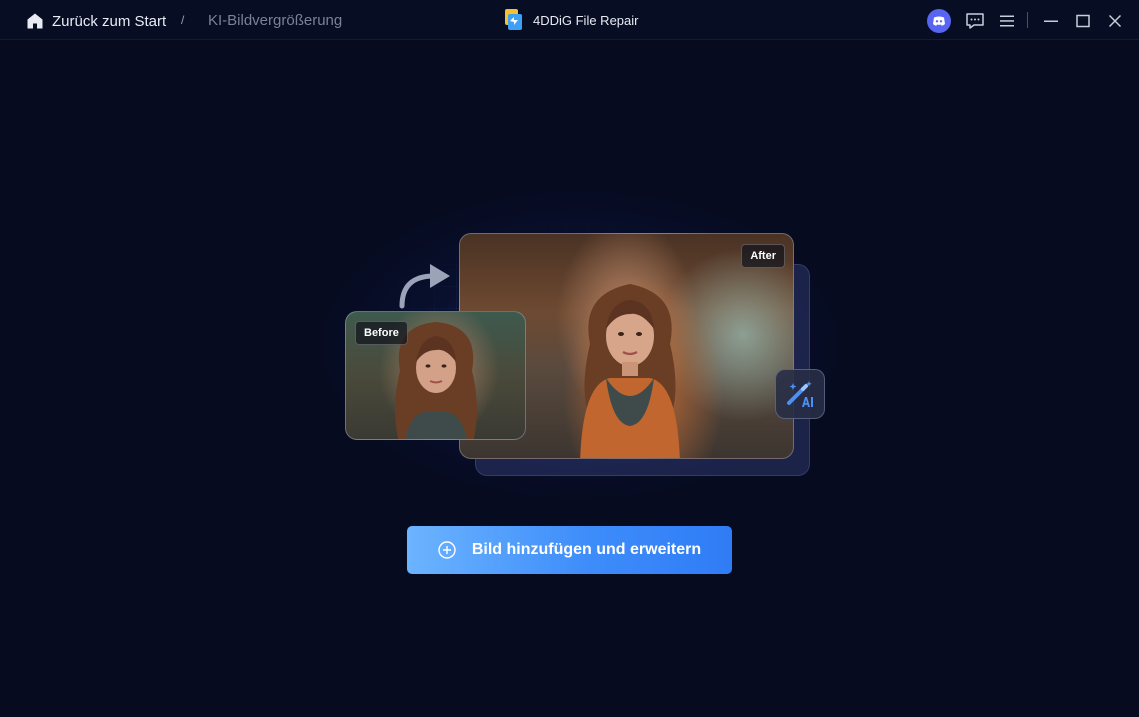  I want to click on add-button-label: Bild hinzufügen und erweitern, so click(586, 549).